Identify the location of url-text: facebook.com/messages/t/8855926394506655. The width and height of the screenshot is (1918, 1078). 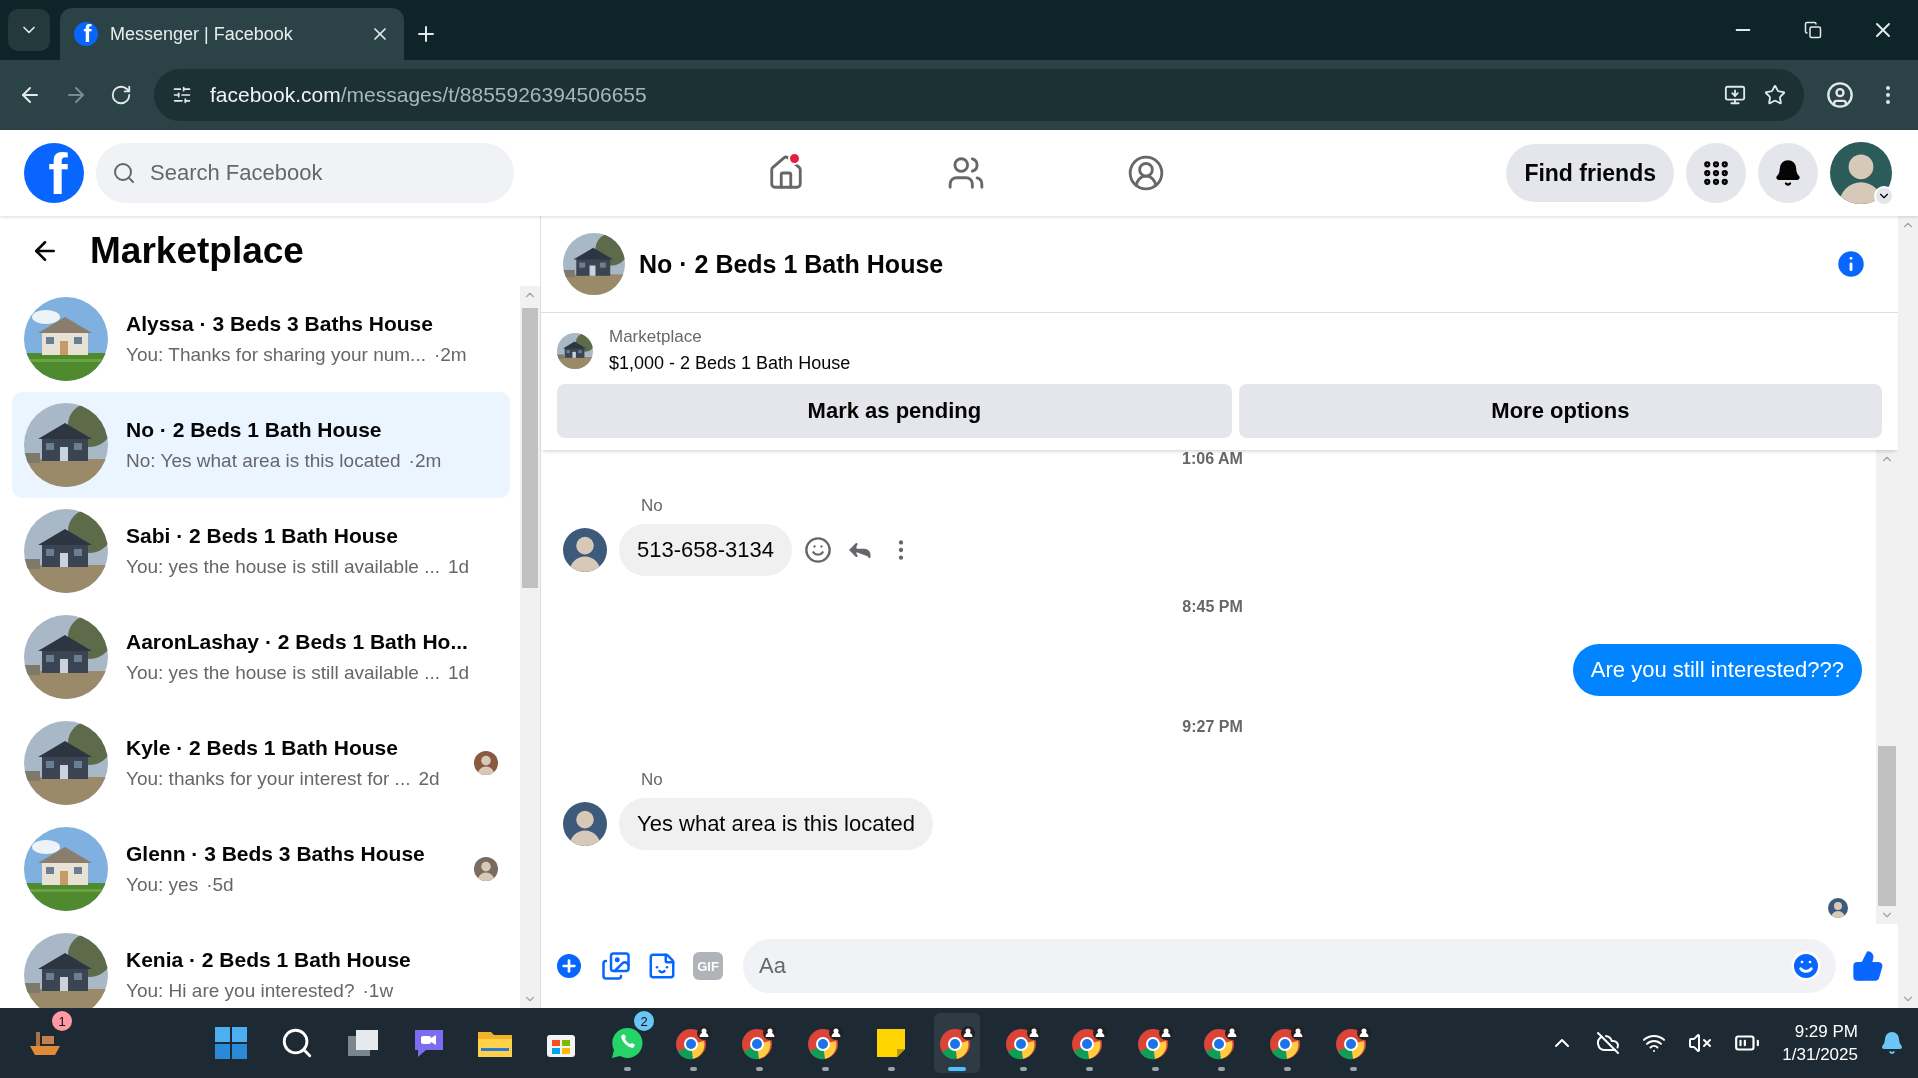
(428, 95).